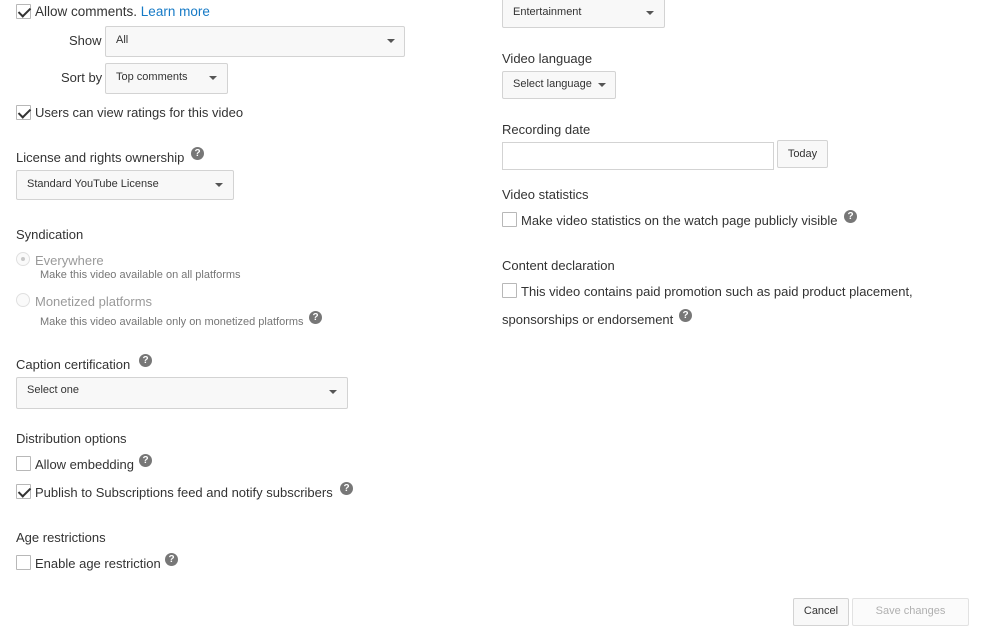 The image size is (983, 626). Describe the element at coordinates (100, 157) in the screenshot. I see `license-heading: License and rights ownership` at that location.